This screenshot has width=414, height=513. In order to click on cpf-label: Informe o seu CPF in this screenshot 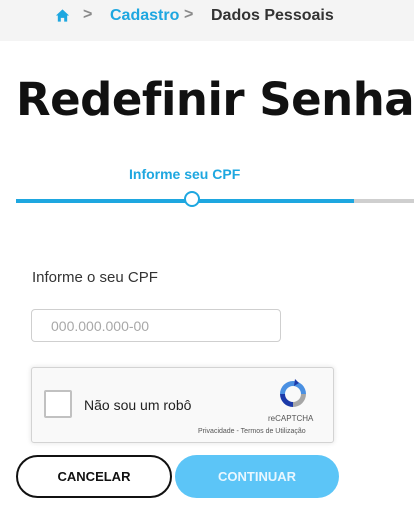, I will do `click(95, 277)`.